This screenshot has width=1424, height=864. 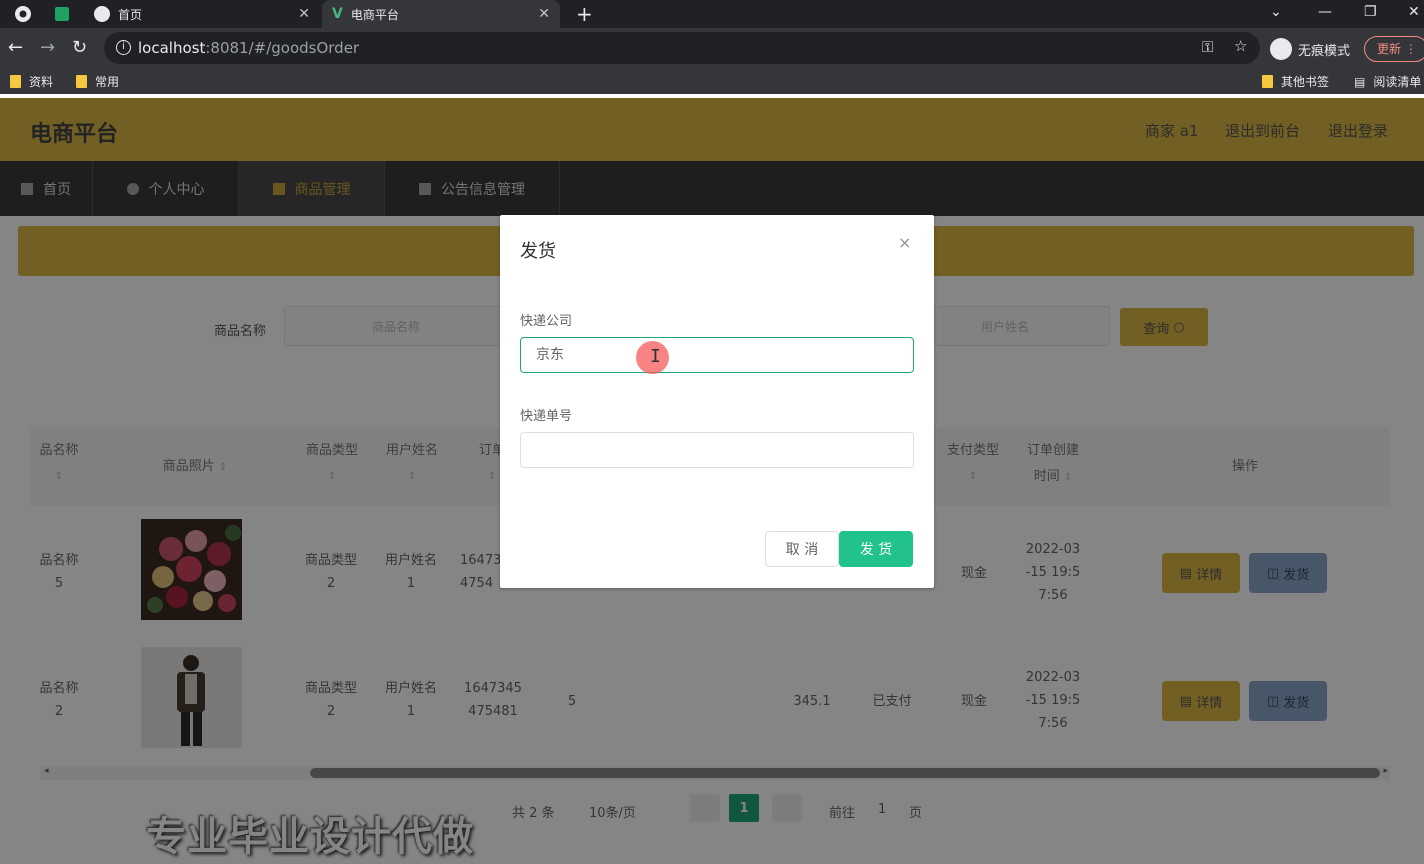 I want to click on bookmark-label: 阅读清单, so click(x=1397, y=82).